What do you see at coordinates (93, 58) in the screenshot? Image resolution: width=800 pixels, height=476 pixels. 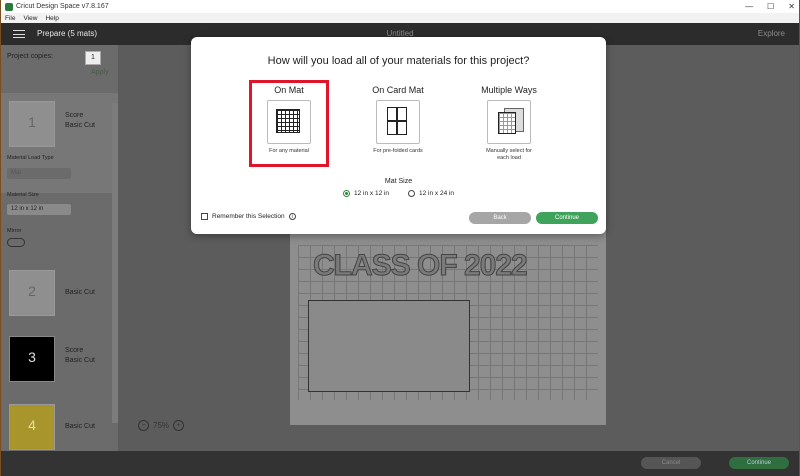 I see `project-copies-input: 1` at bounding box center [93, 58].